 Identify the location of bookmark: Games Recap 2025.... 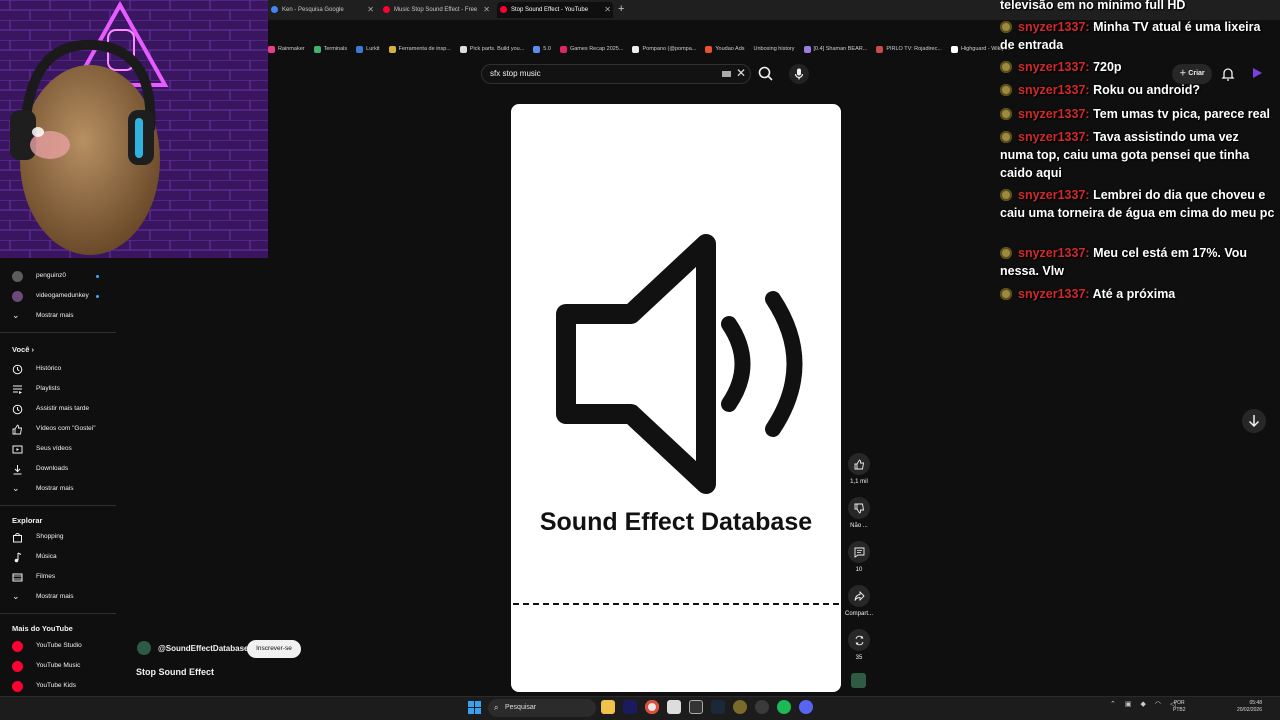
(591, 49).